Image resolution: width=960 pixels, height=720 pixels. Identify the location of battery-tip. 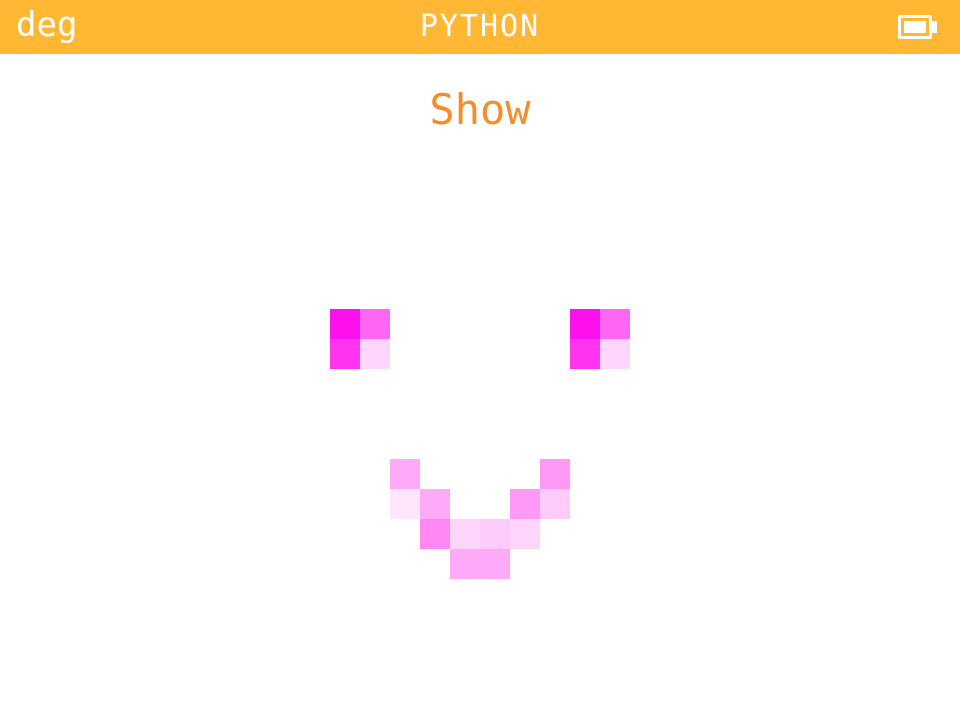
(934, 27).